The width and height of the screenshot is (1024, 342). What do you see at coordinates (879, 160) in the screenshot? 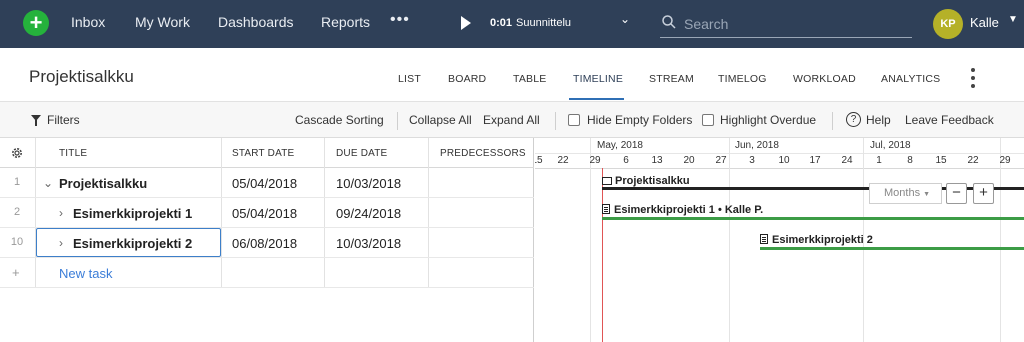
I see `day-label: 1` at bounding box center [879, 160].